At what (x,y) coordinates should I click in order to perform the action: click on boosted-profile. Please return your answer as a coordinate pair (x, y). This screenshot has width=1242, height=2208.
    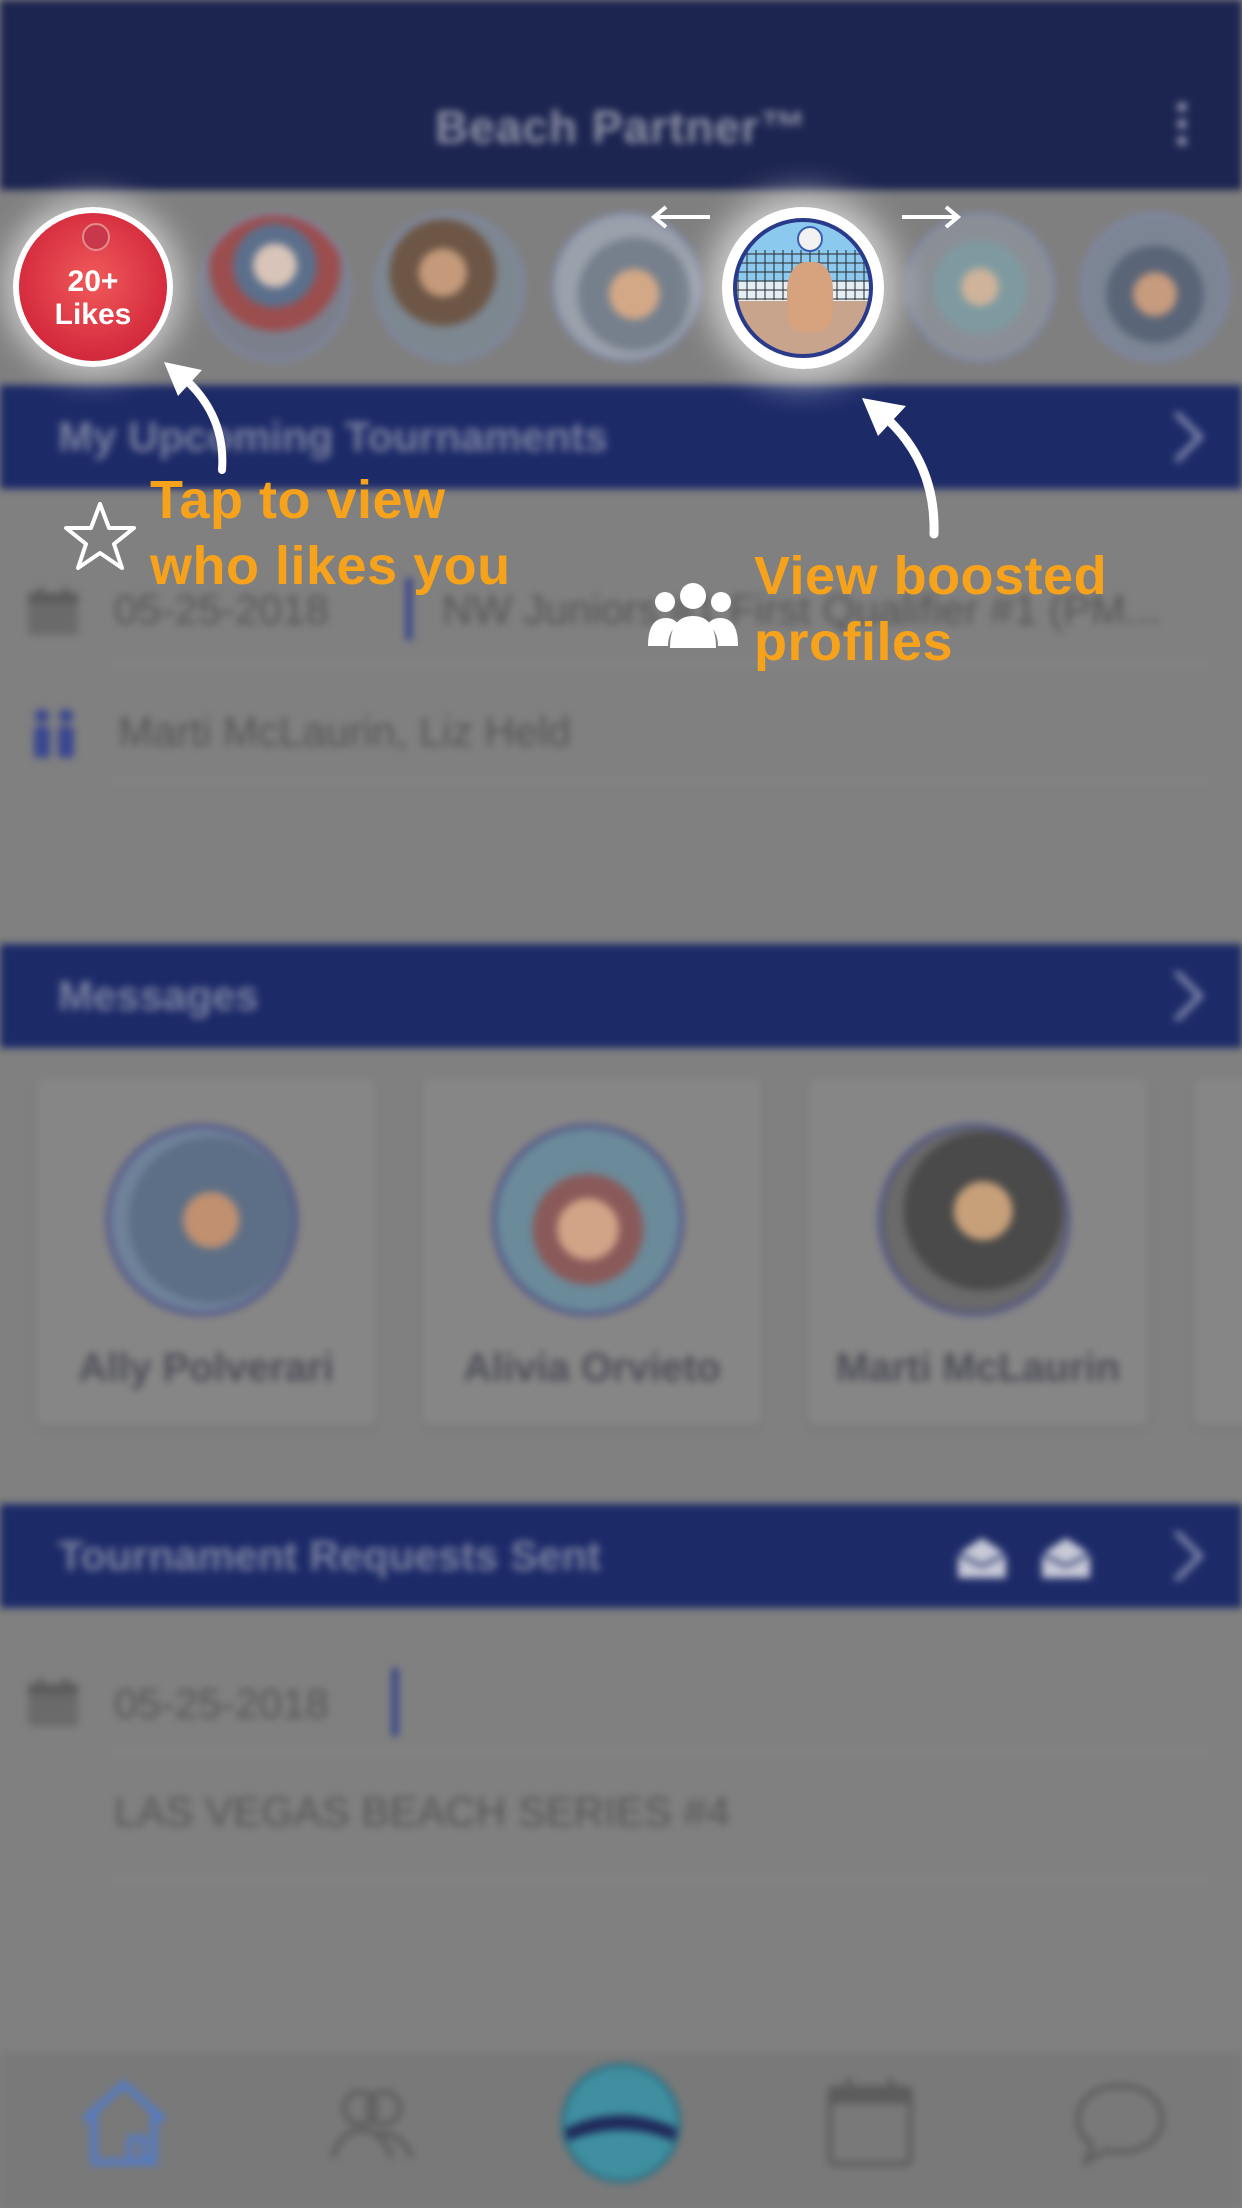
    Looking at the image, I should click on (803, 288).